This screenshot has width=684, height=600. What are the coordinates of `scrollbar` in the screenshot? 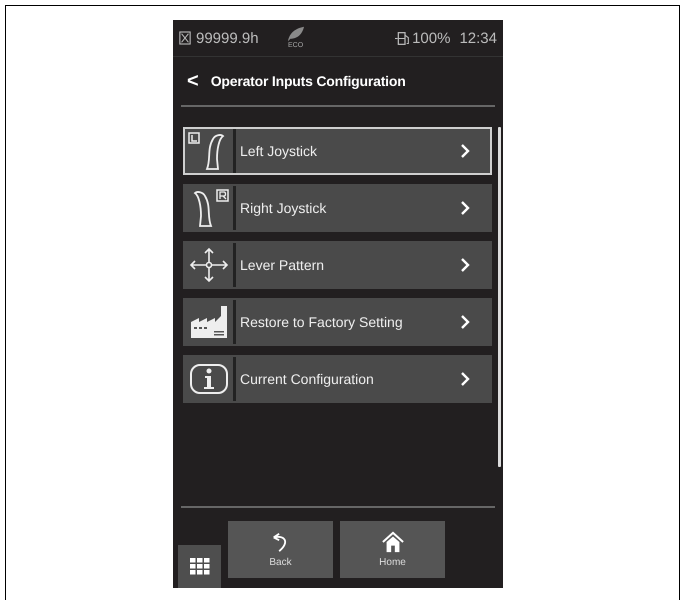 It's located at (499, 297).